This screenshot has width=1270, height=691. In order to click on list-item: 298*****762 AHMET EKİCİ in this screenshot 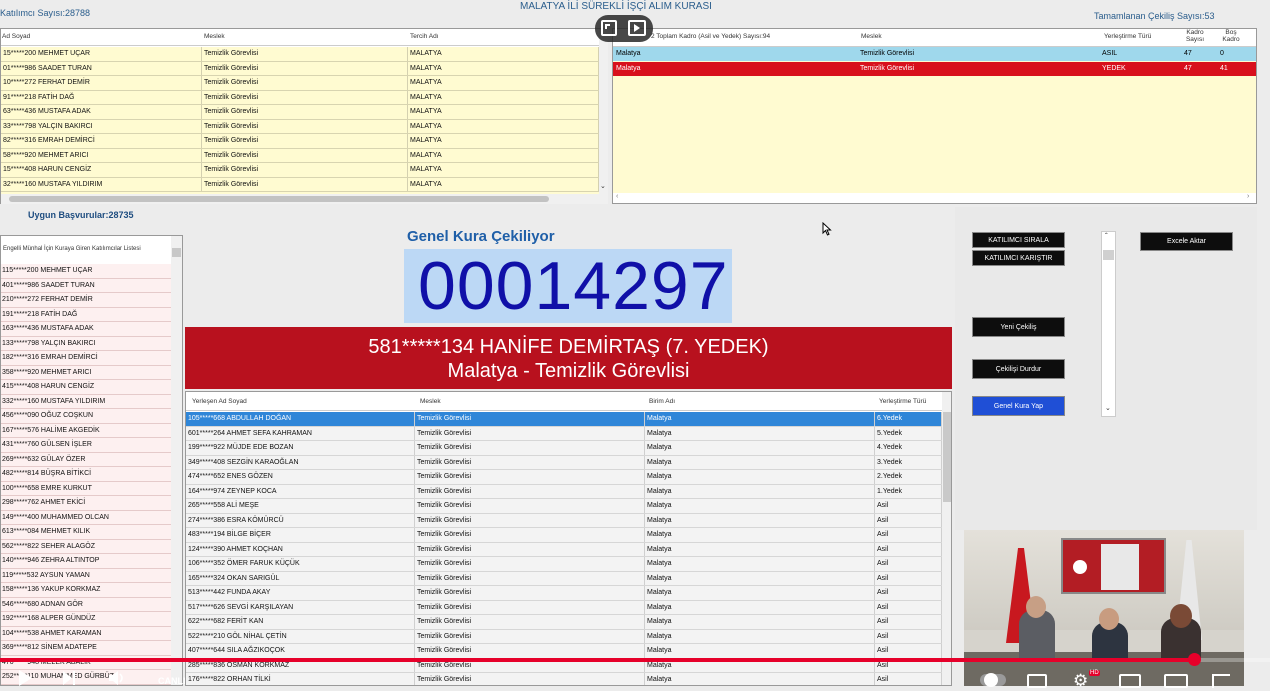, I will do `click(86, 503)`.